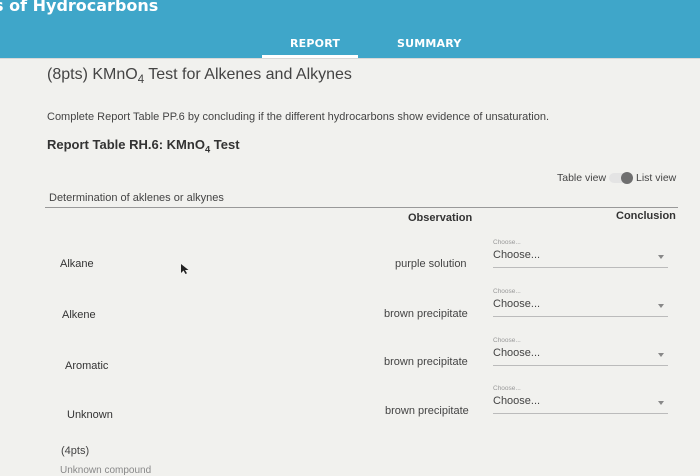  I want to click on app-header: s of Hydrocarbons REPORT SUMMARY, so click(350, 29).